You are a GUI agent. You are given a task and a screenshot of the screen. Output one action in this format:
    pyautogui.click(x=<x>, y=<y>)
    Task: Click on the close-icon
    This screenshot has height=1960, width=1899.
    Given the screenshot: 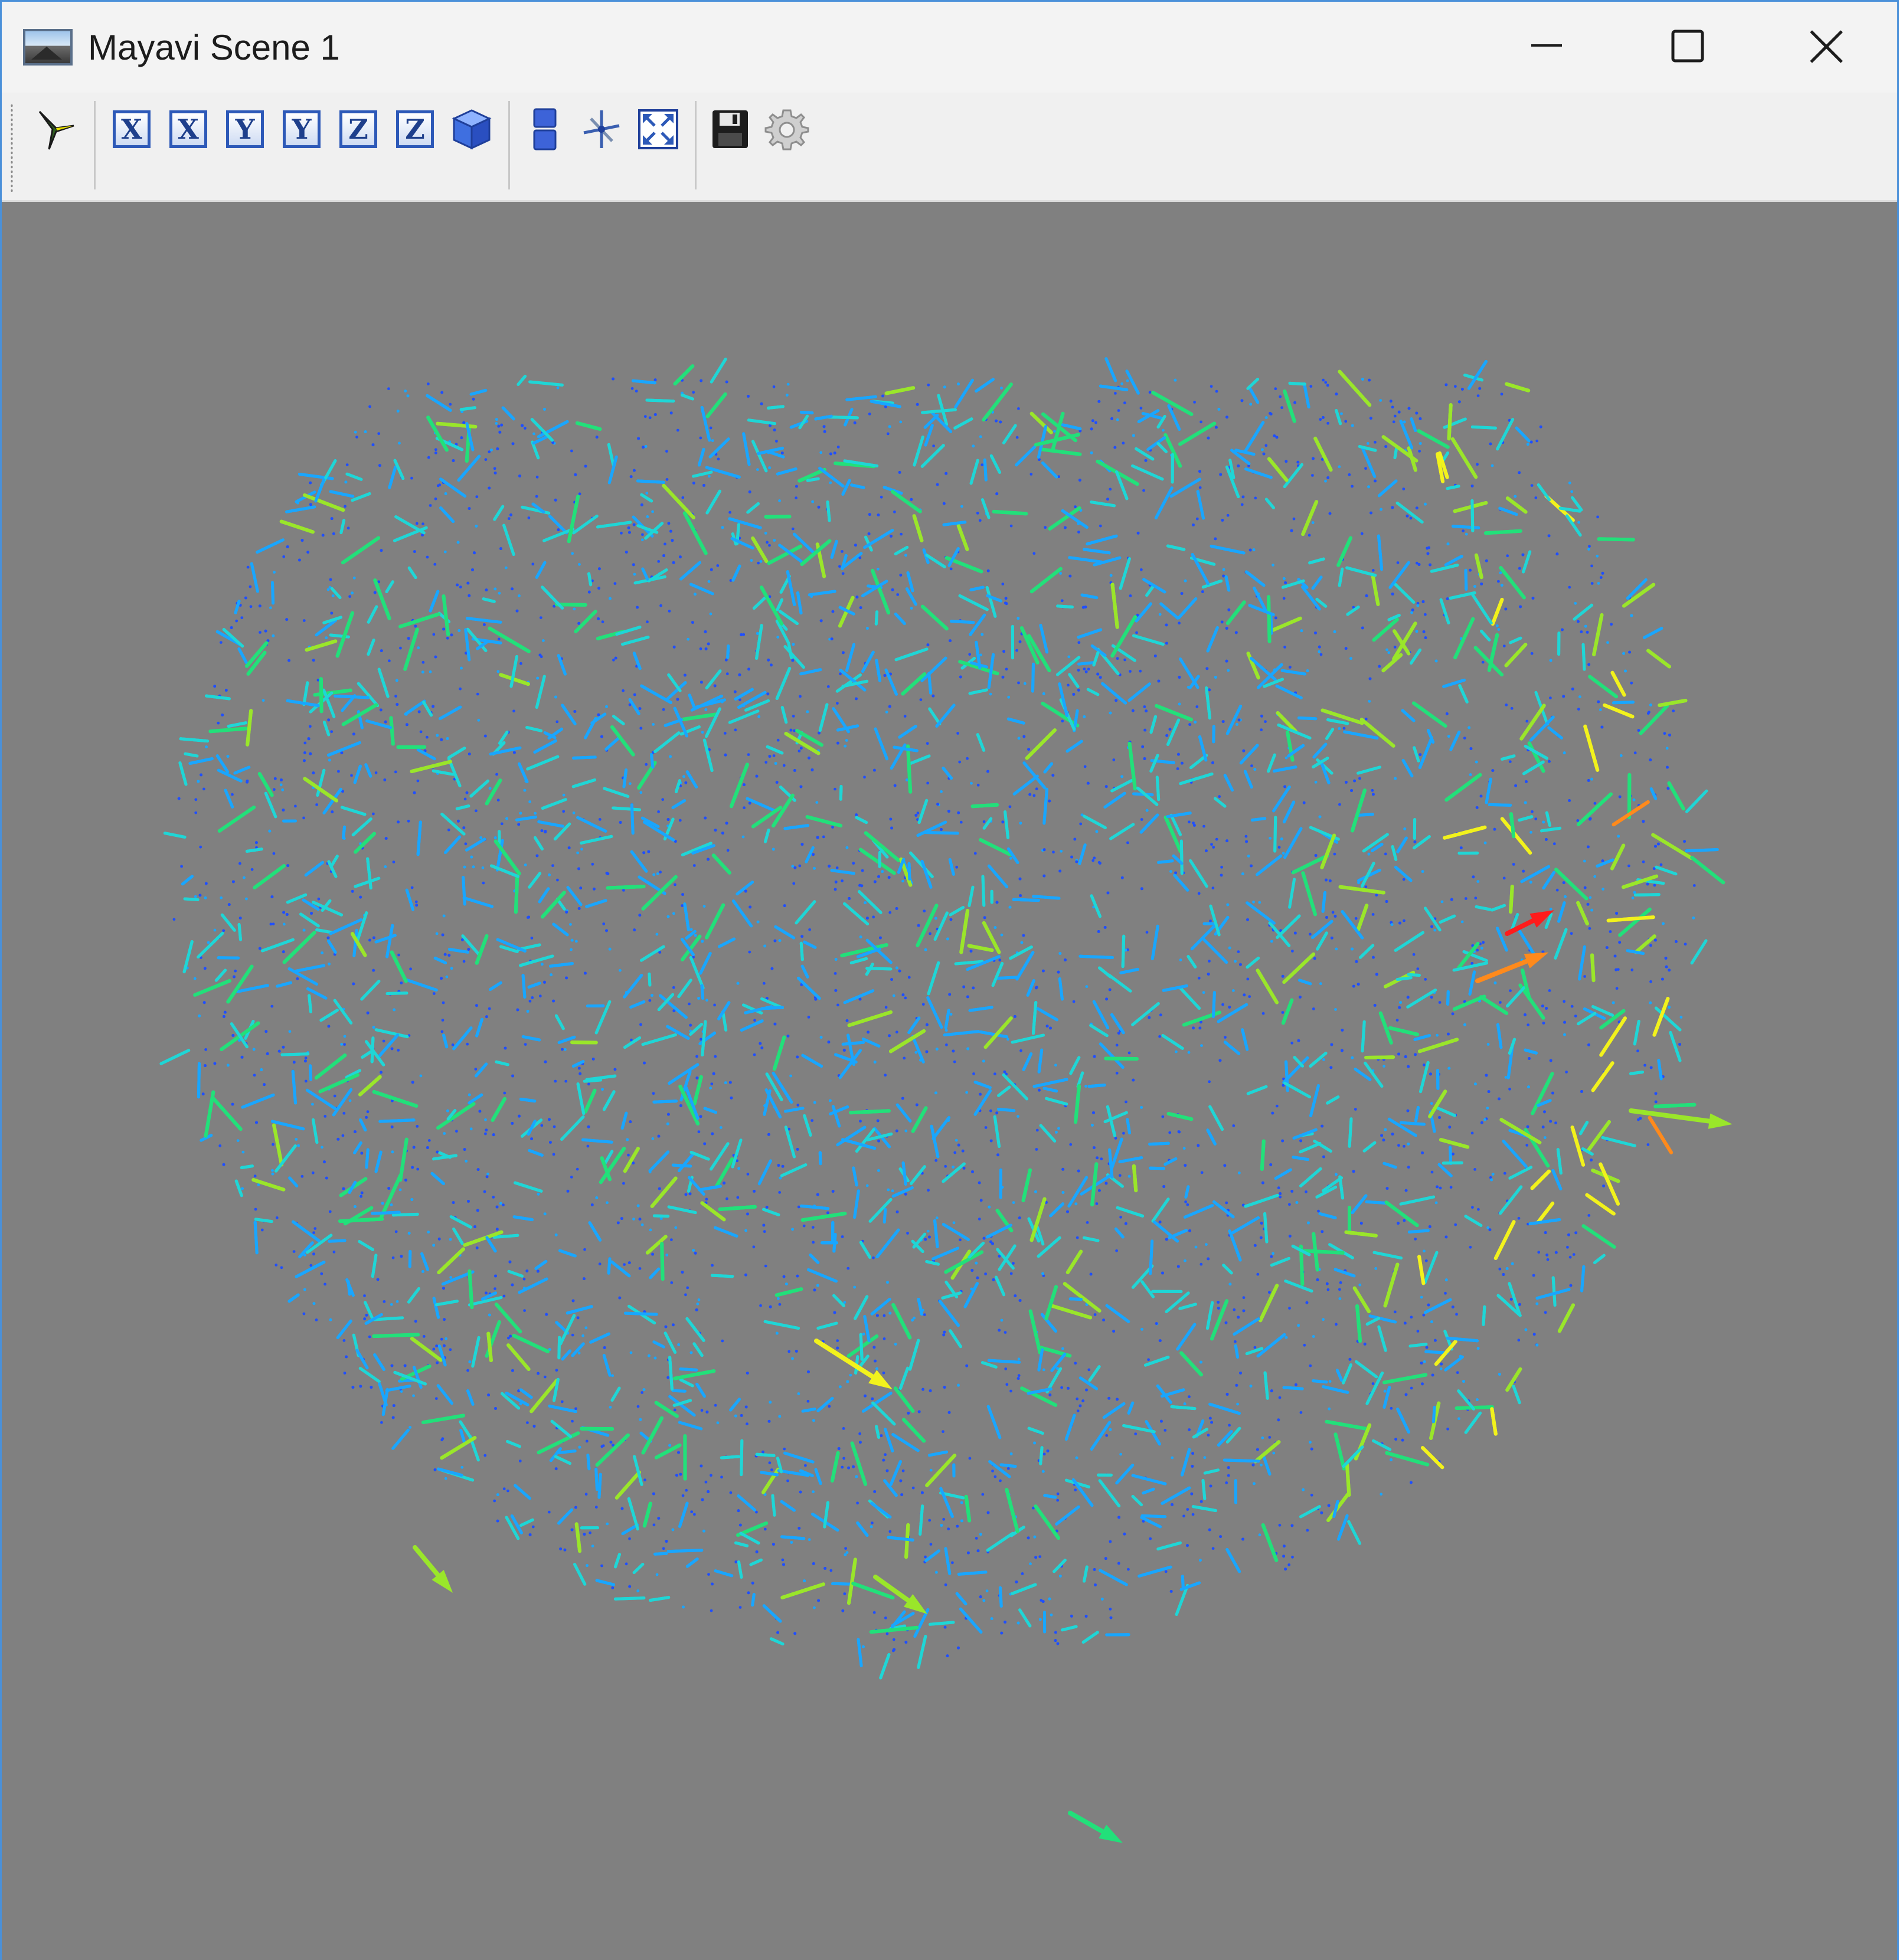 What is the action you would take?
    pyautogui.click(x=1826, y=47)
    